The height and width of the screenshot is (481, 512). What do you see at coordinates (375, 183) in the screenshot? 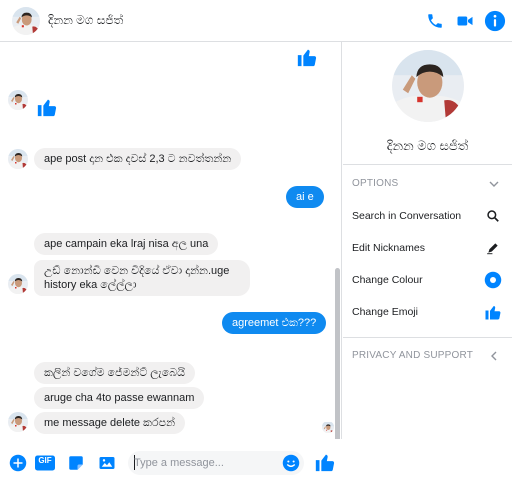
I see `options-header: OPTIONS` at bounding box center [375, 183].